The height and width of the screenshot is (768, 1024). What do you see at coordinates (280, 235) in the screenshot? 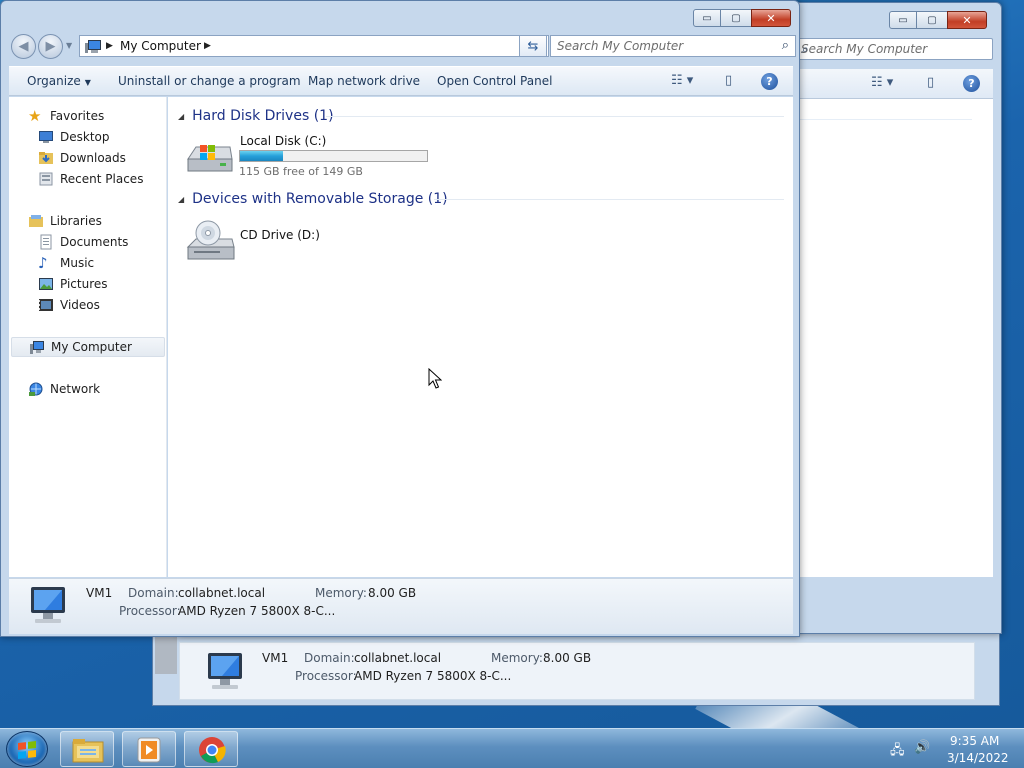
I see `drive-name: CD Drive (D:)` at bounding box center [280, 235].